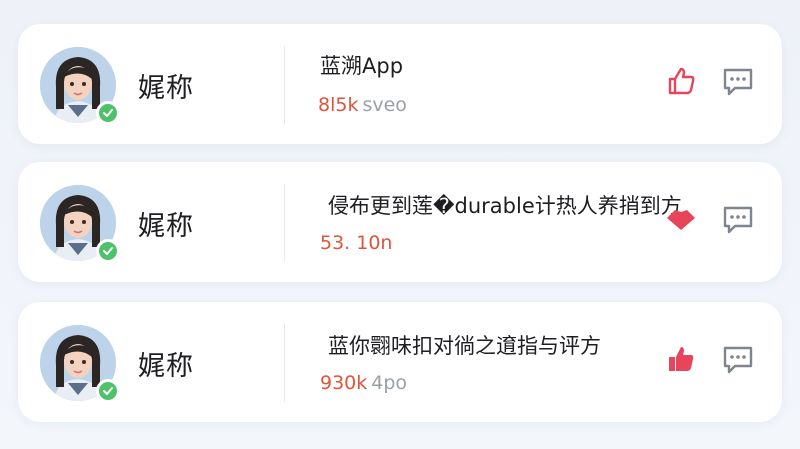 This screenshot has width=800, height=449. Describe the element at coordinates (361, 65) in the screenshot. I see `post-title: 蓝溯App` at that location.